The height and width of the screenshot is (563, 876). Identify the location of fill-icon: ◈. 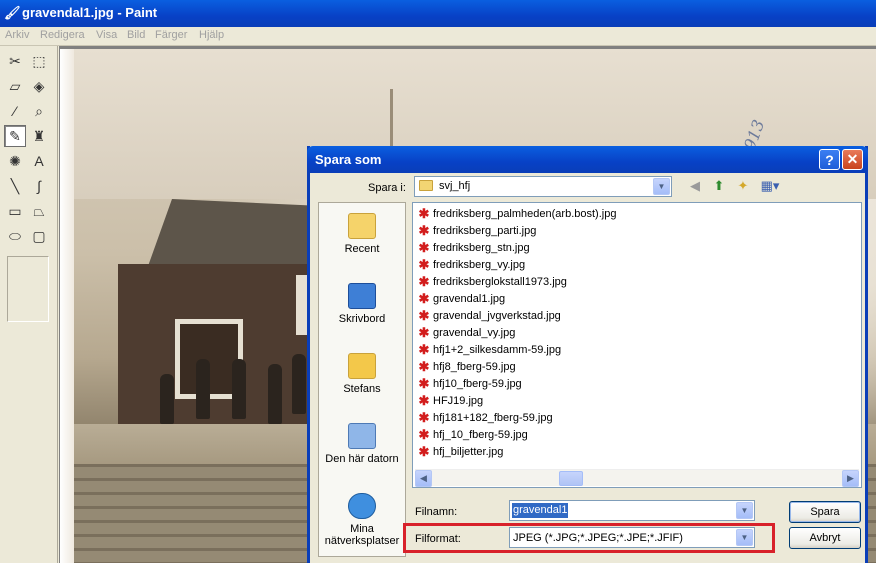
(39, 86).